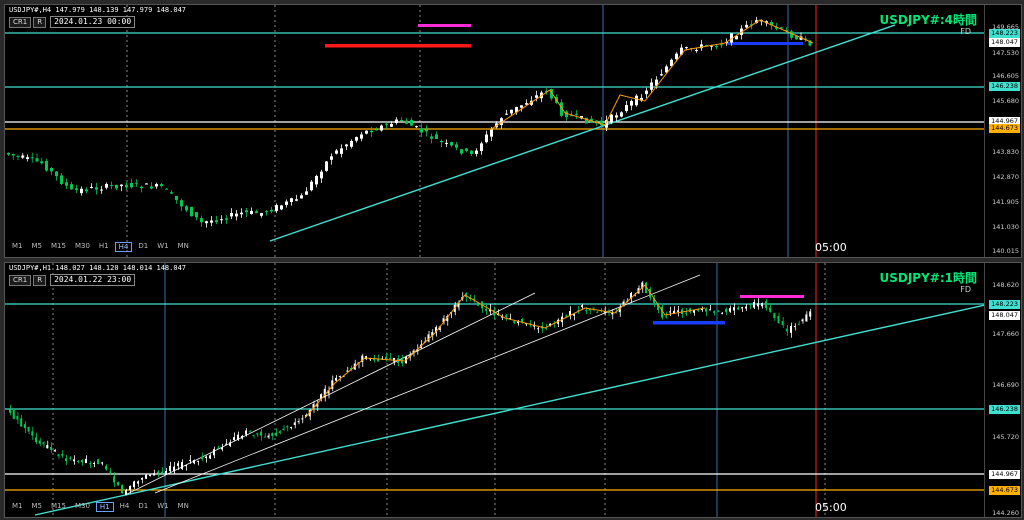  What do you see at coordinates (93, 280) in the screenshot?
I see `h1-date-box: 2024.01.22 23:00` at bounding box center [93, 280].